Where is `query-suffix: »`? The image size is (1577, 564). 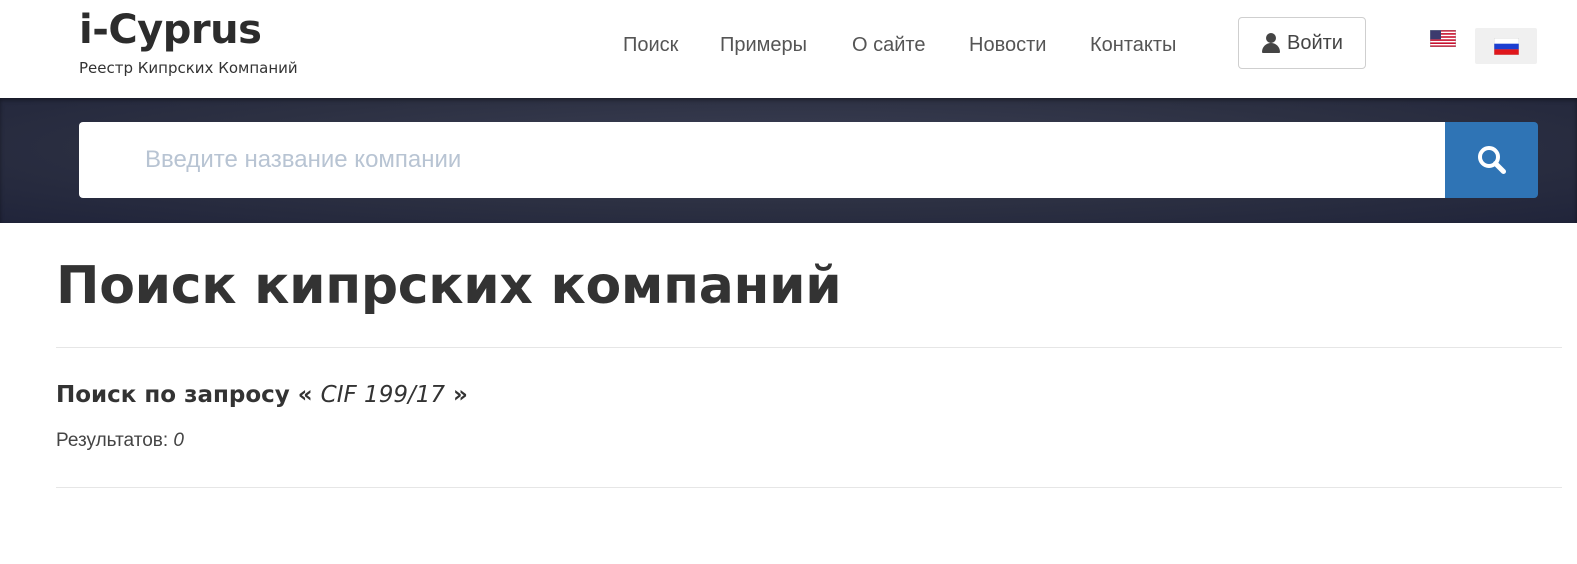 query-suffix: » is located at coordinates (460, 395).